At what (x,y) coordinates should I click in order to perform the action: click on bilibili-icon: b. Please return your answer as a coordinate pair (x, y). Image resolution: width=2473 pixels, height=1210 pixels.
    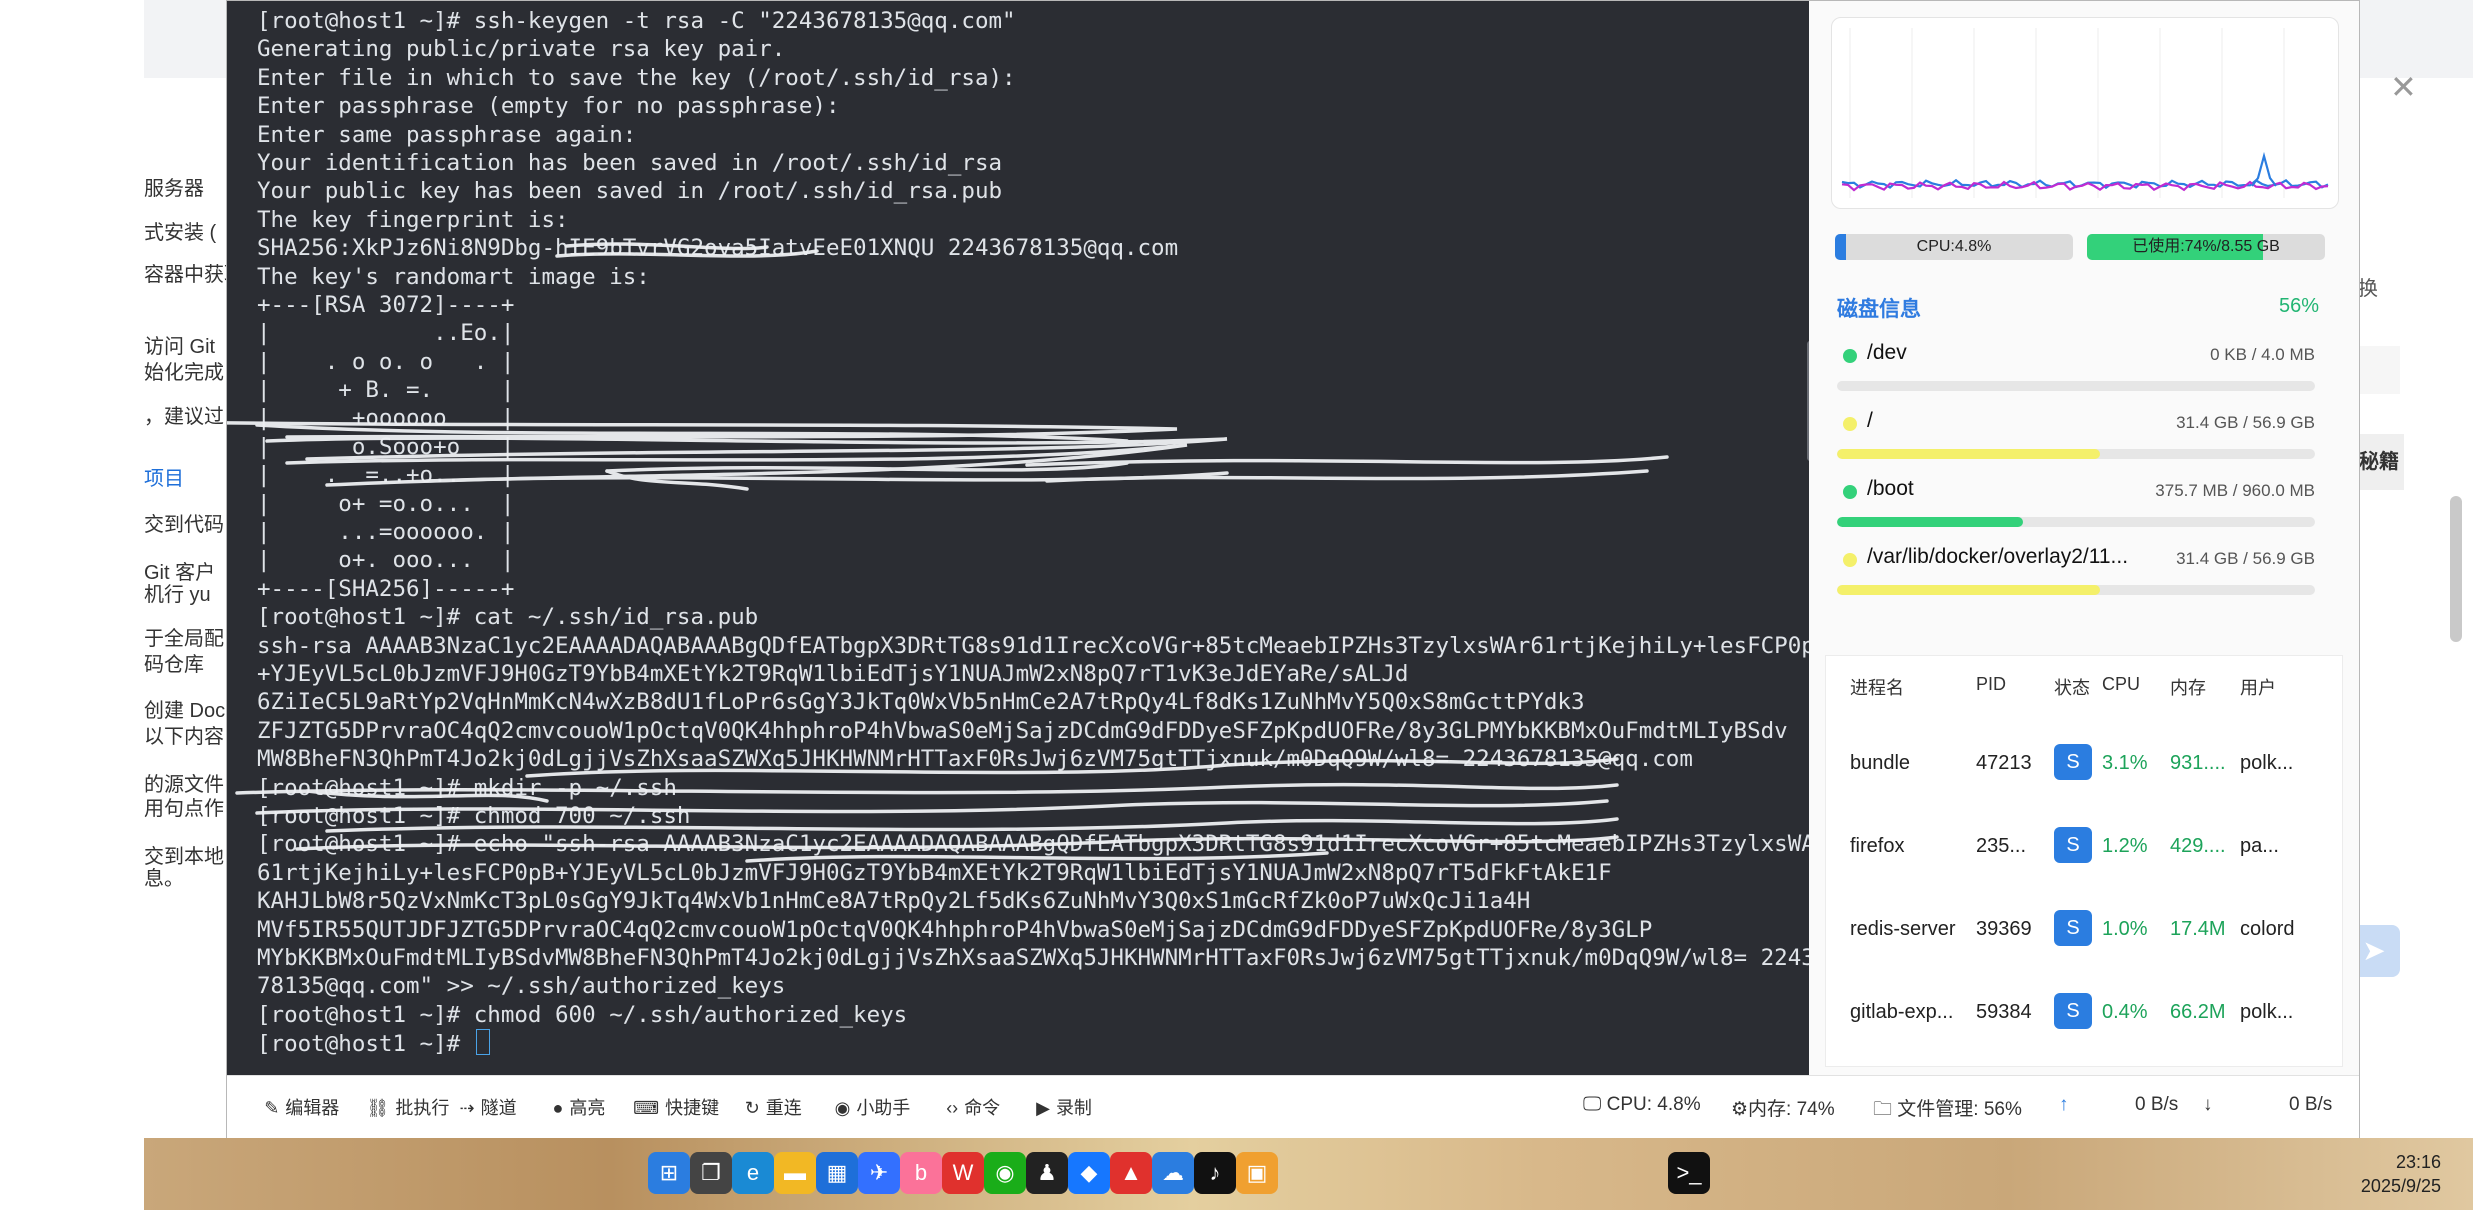
    Looking at the image, I should click on (921, 1173).